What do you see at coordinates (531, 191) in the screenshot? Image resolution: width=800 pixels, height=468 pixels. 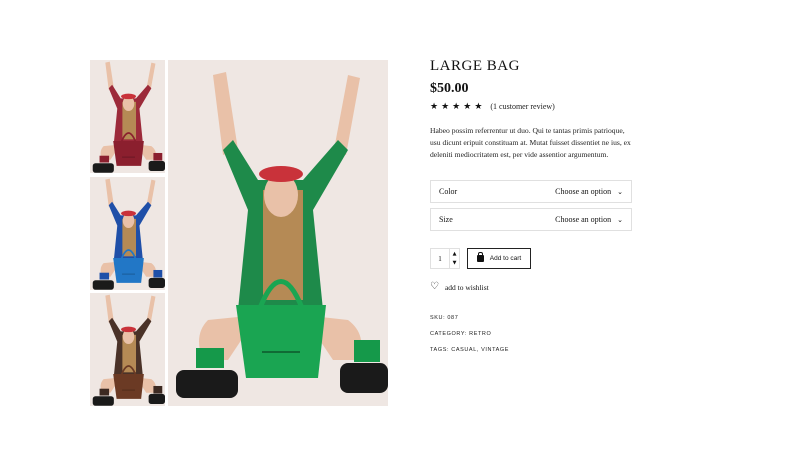 I see `variation-color: Color Choose an option ⌄` at bounding box center [531, 191].